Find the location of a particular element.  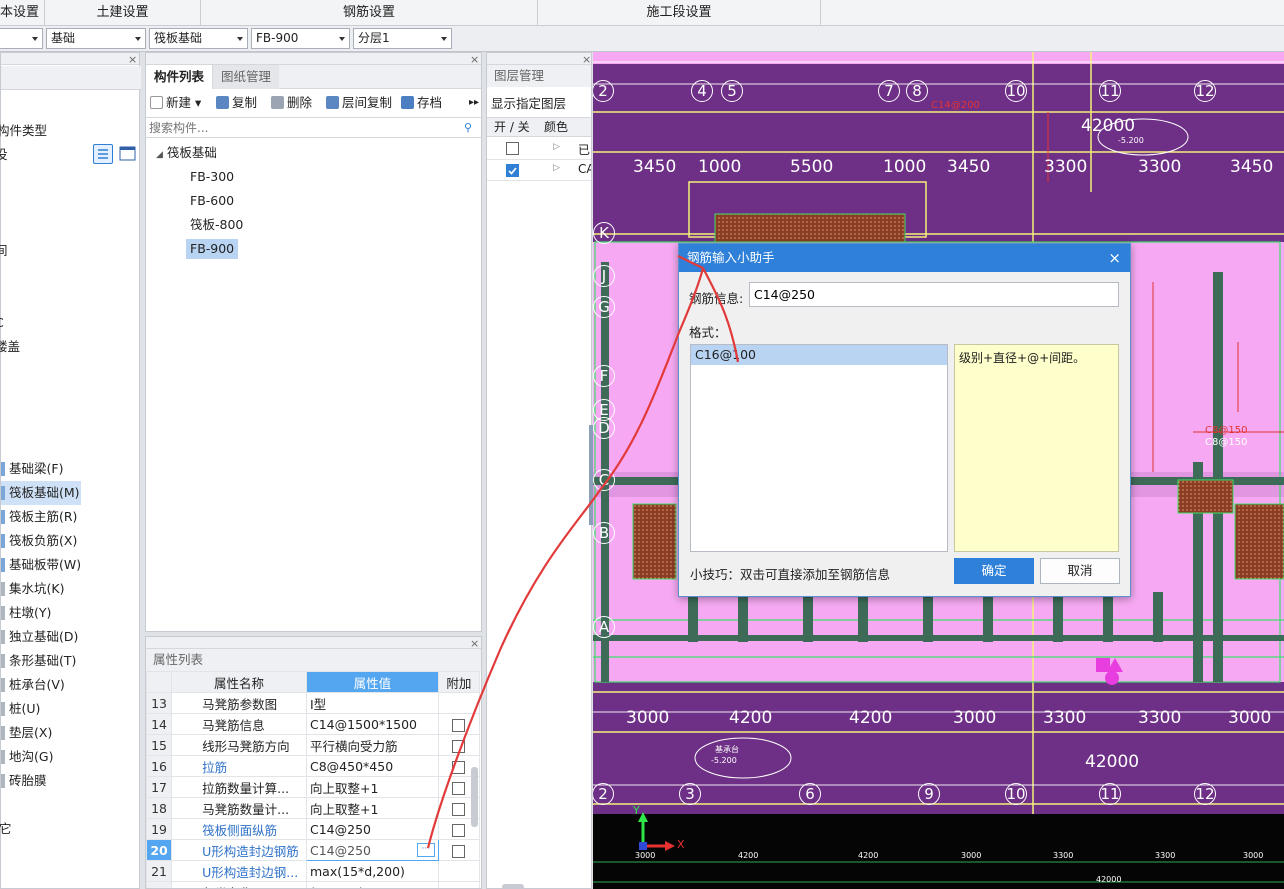

tab-component-list: 构件列表 is located at coordinates (180, 77).